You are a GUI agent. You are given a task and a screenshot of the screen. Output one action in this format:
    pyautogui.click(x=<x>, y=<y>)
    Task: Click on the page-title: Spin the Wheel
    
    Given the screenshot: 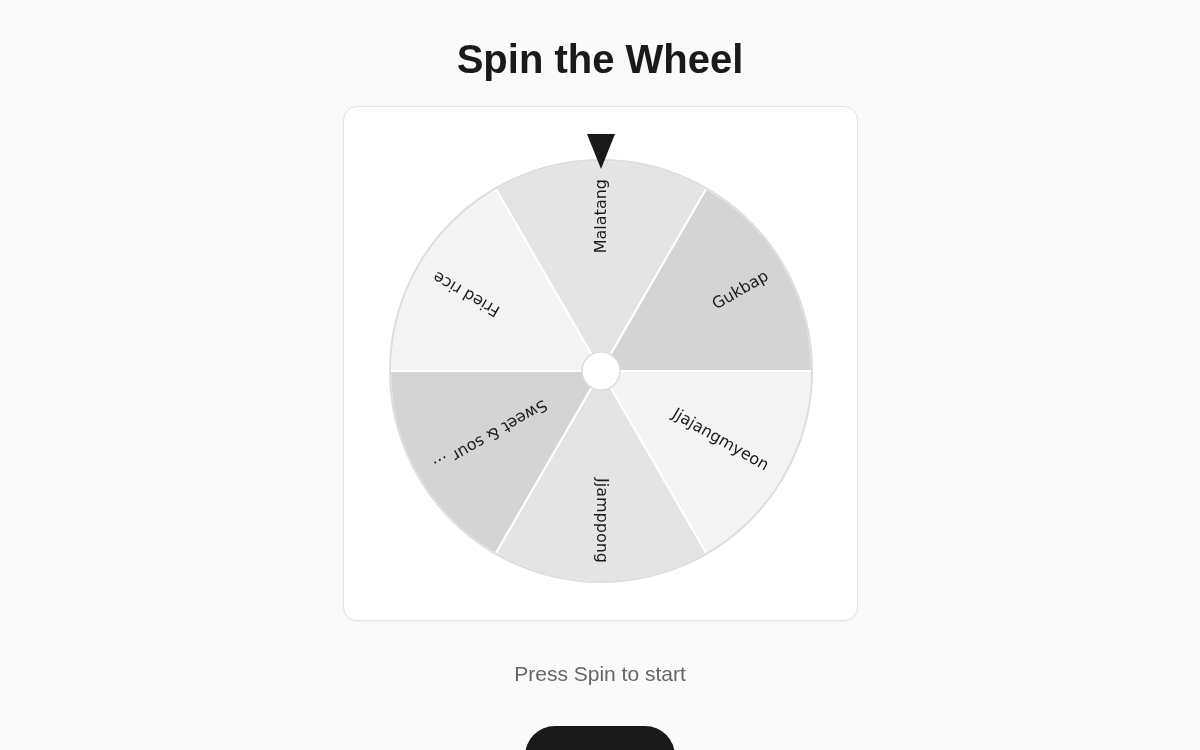 What is the action you would take?
    pyautogui.click(x=600, y=59)
    